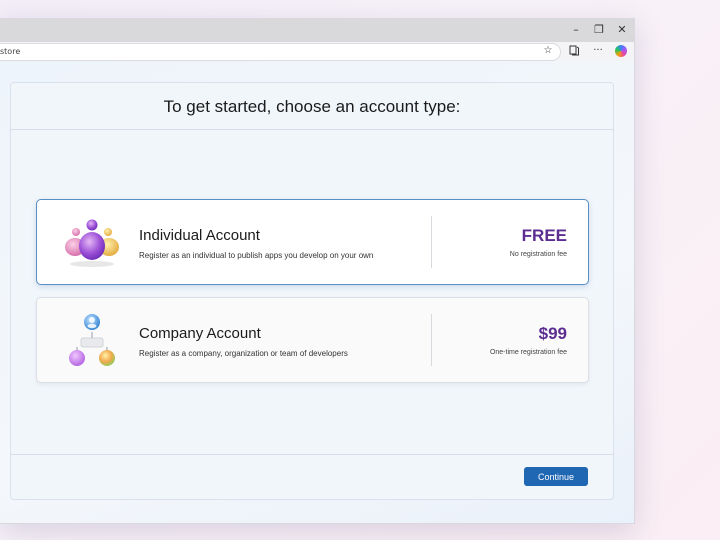 The image size is (720, 540). What do you see at coordinates (538, 254) in the screenshot?
I see `price-note: No registration fee` at bounding box center [538, 254].